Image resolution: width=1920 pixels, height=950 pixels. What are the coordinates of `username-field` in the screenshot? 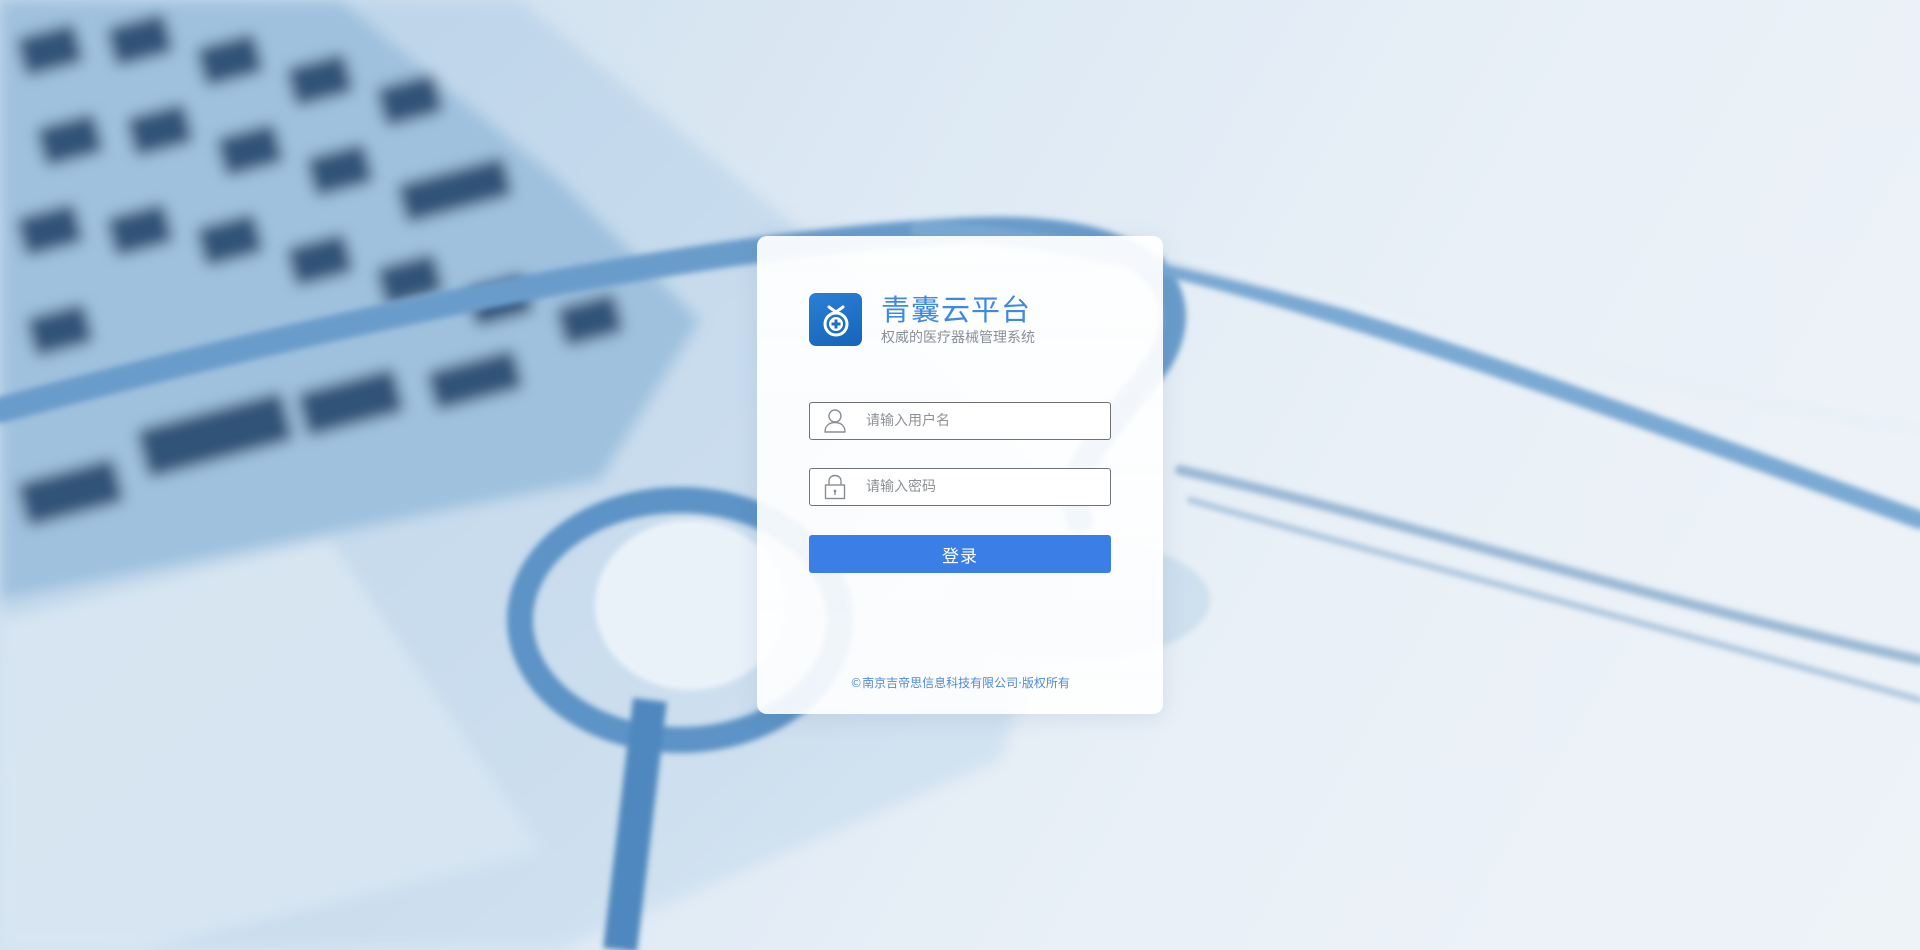 It's located at (960, 421).